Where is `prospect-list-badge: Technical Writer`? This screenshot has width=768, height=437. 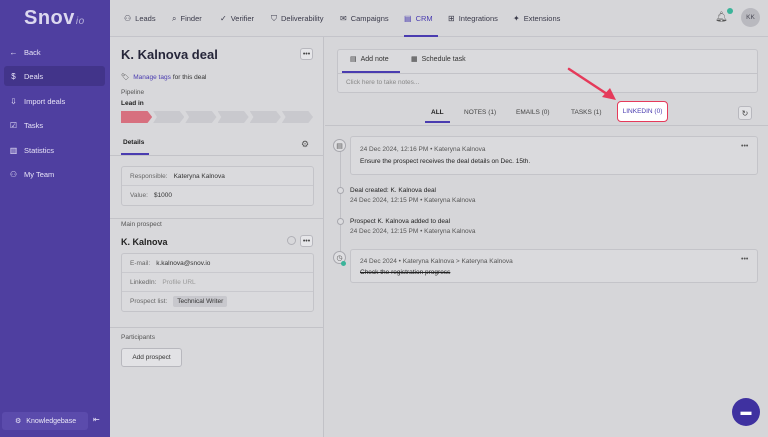
prospect-list-badge: Technical Writer is located at coordinates (200, 301).